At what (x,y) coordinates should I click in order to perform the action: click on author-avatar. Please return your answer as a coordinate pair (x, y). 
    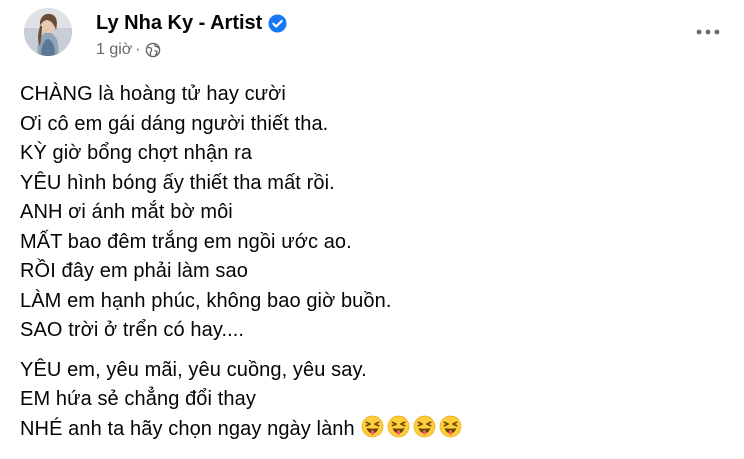
    Looking at the image, I should click on (48, 32).